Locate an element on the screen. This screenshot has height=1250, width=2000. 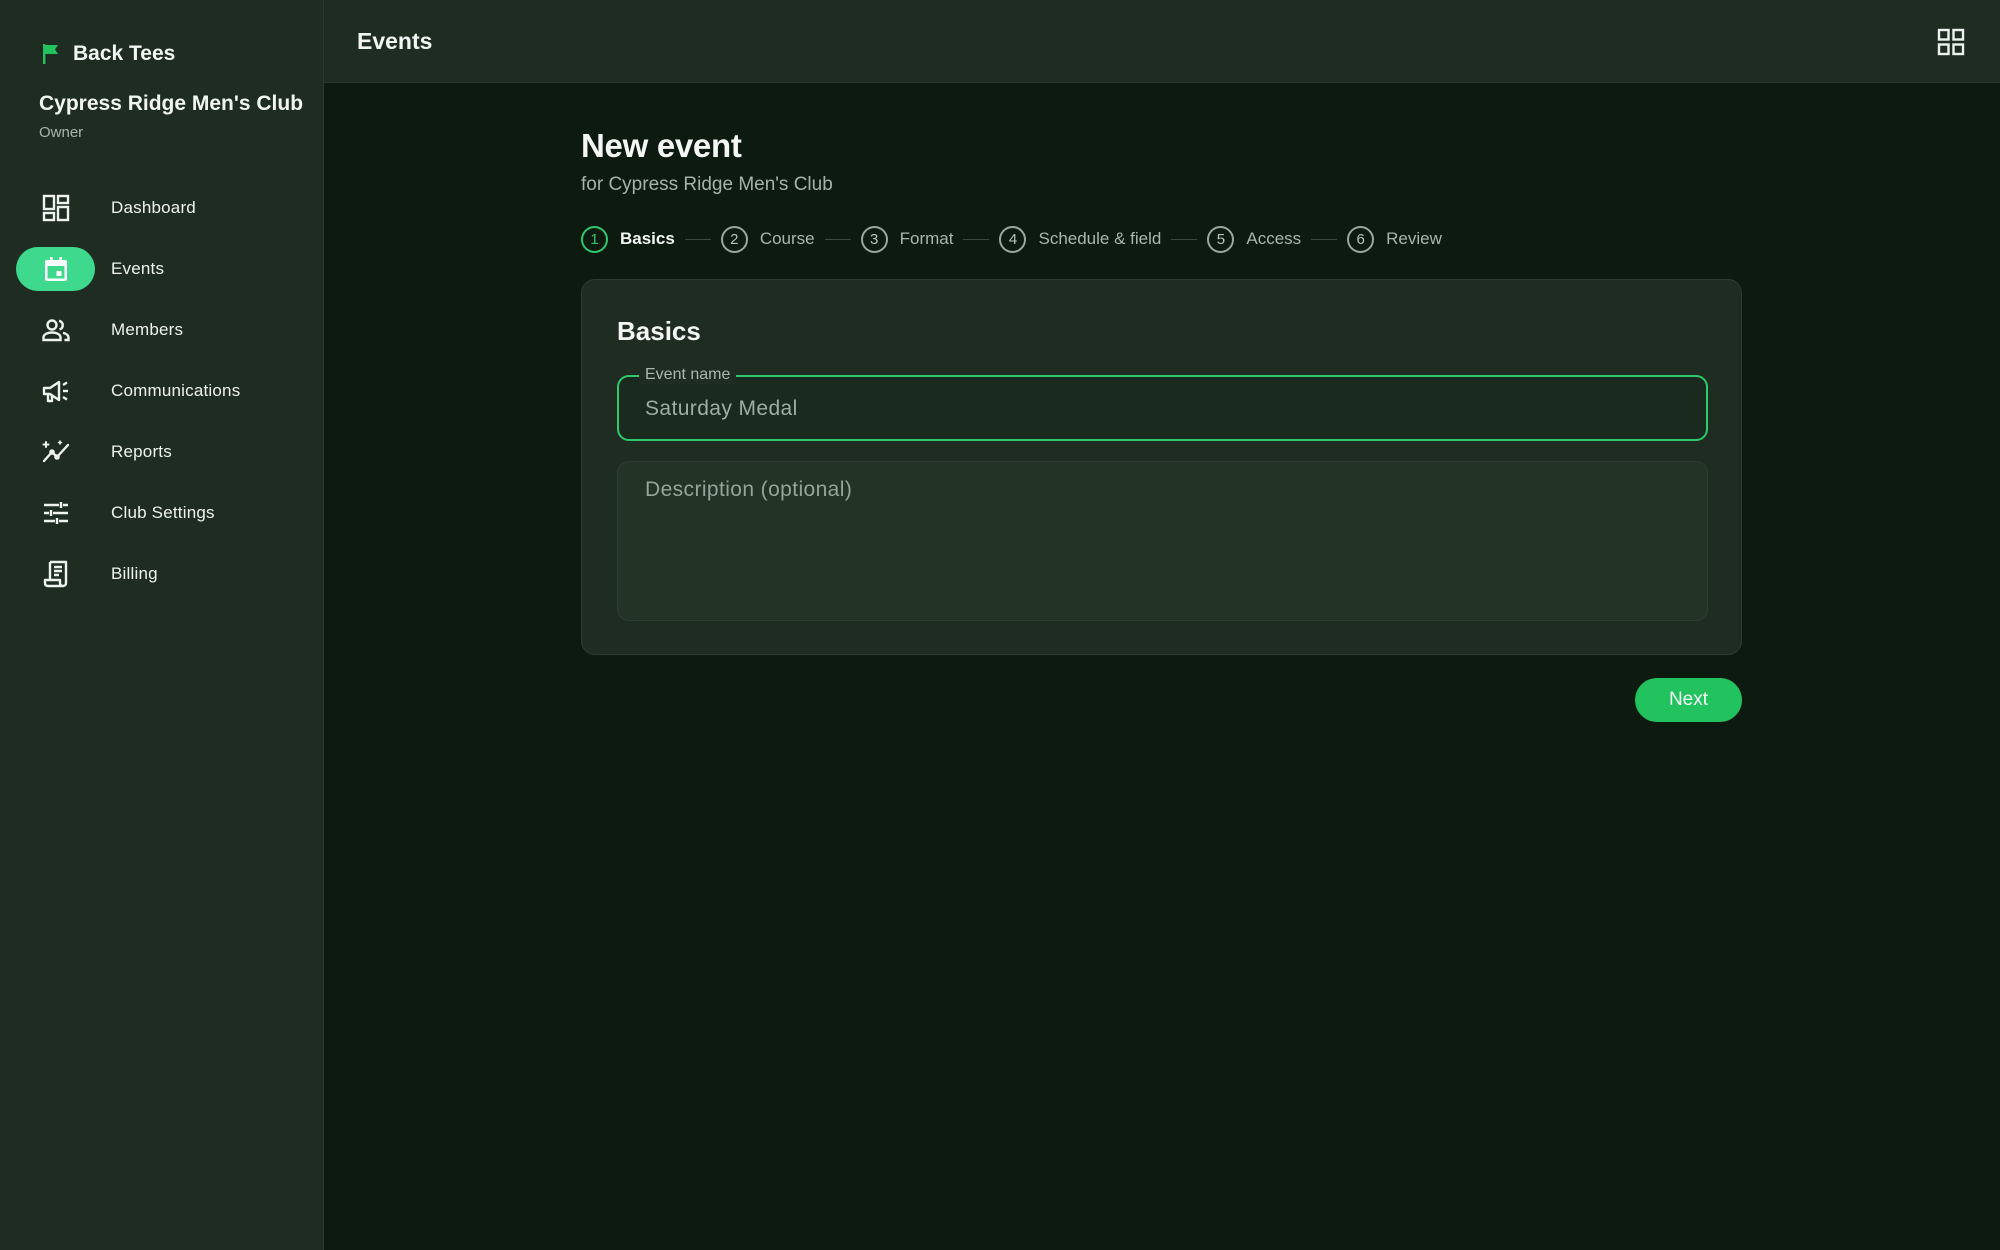
step-label: Course is located at coordinates (787, 238).